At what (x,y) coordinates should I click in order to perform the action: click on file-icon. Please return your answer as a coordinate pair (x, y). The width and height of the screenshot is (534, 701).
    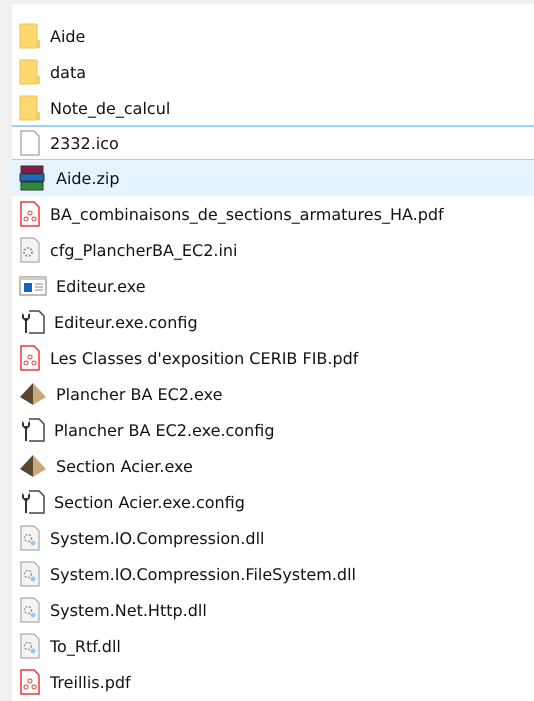
    Looking at the image, I should click on (30, 143).